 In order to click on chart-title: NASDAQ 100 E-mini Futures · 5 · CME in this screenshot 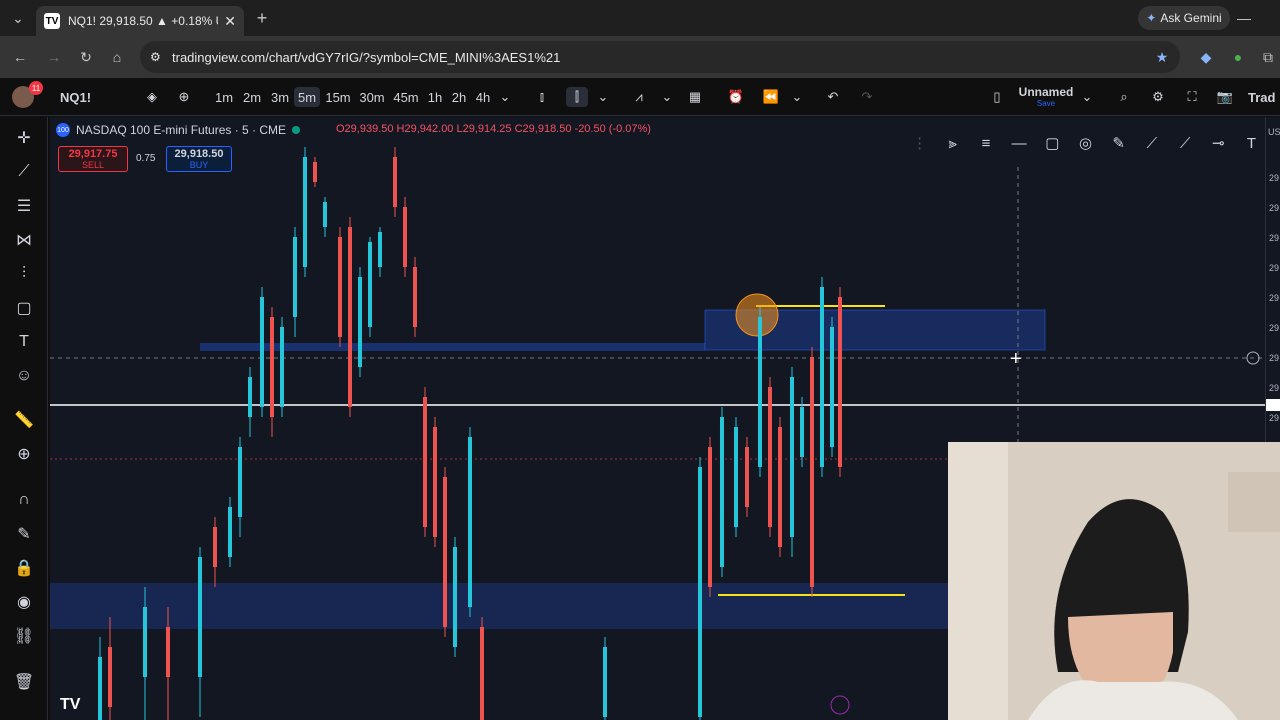, I will do `click(181, 130)`.